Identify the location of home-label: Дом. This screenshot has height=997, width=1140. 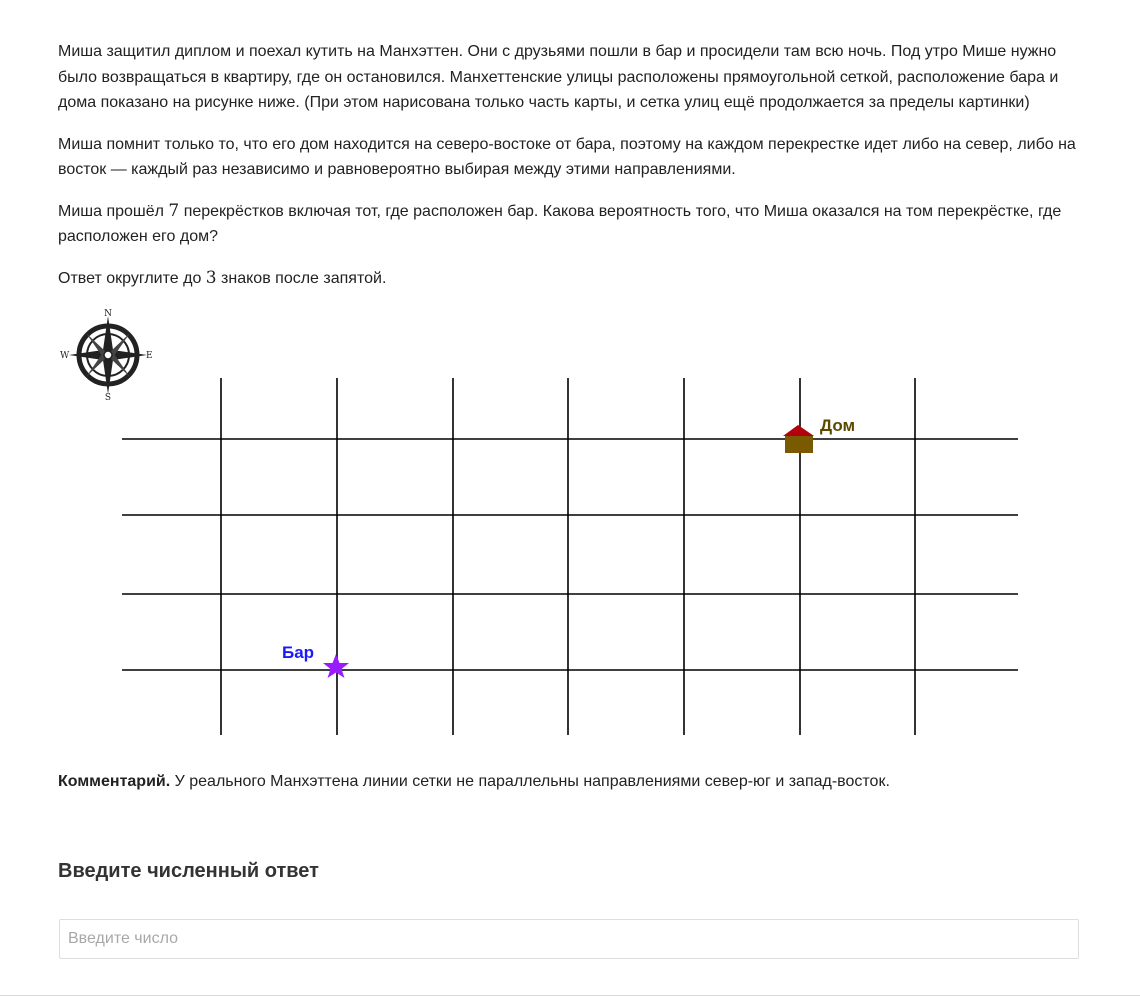
(837, 425).